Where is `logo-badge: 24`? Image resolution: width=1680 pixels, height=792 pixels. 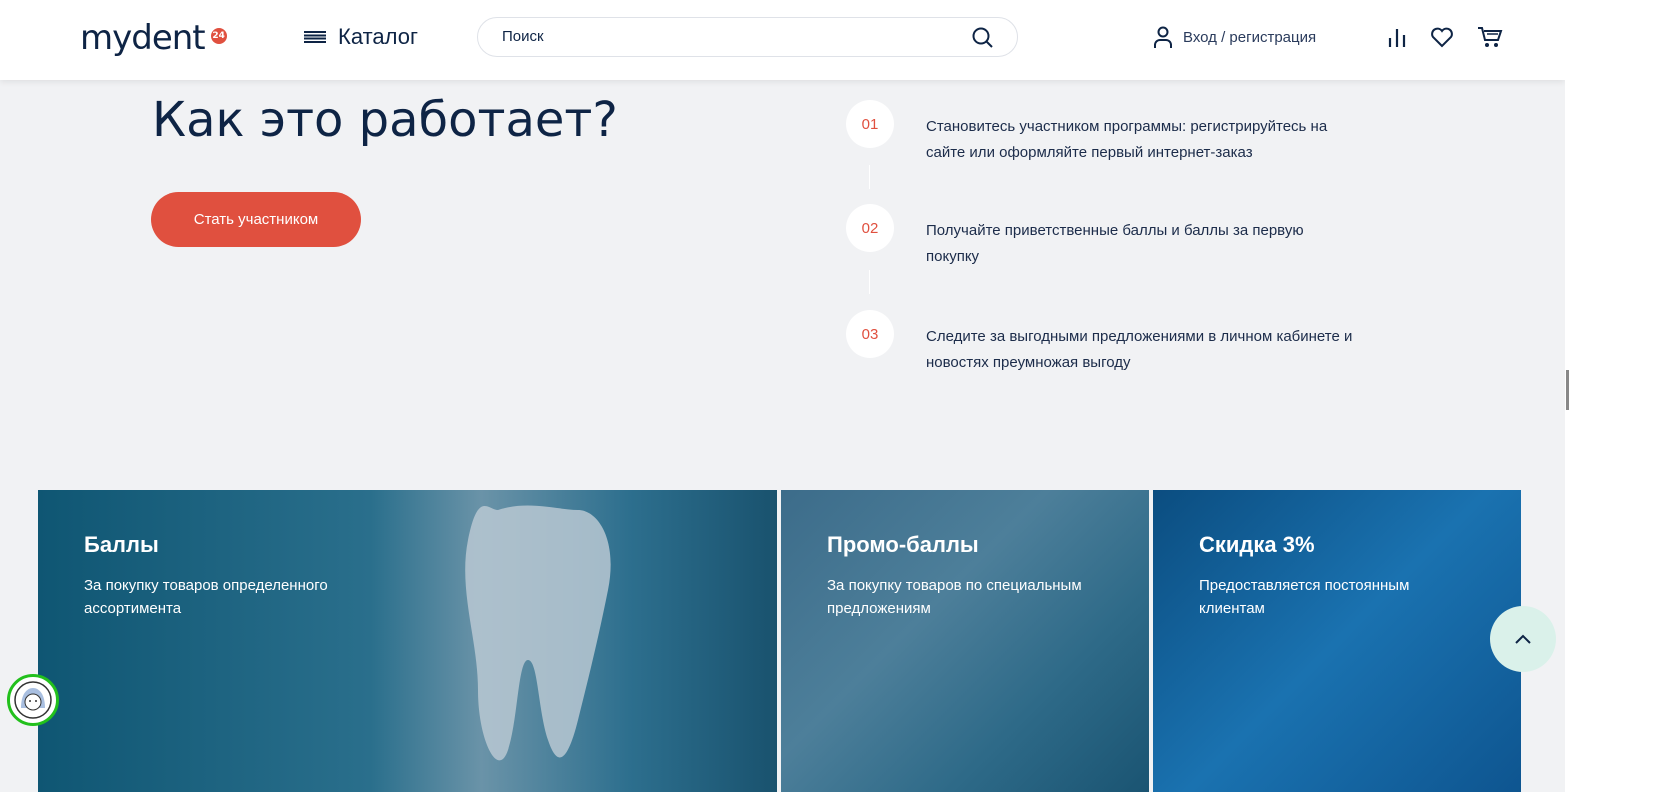
logo-badge: 24 is located at coordinates (218, 36).